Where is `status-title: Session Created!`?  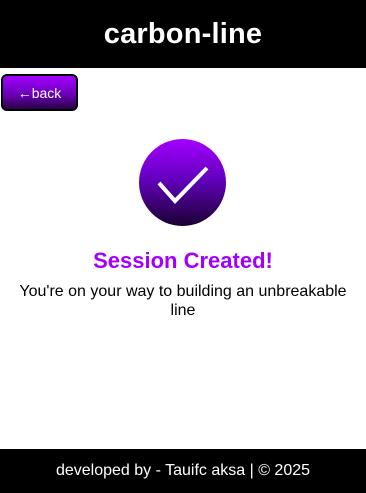 status-title: Session Created! is located at coordinates (183, 260).